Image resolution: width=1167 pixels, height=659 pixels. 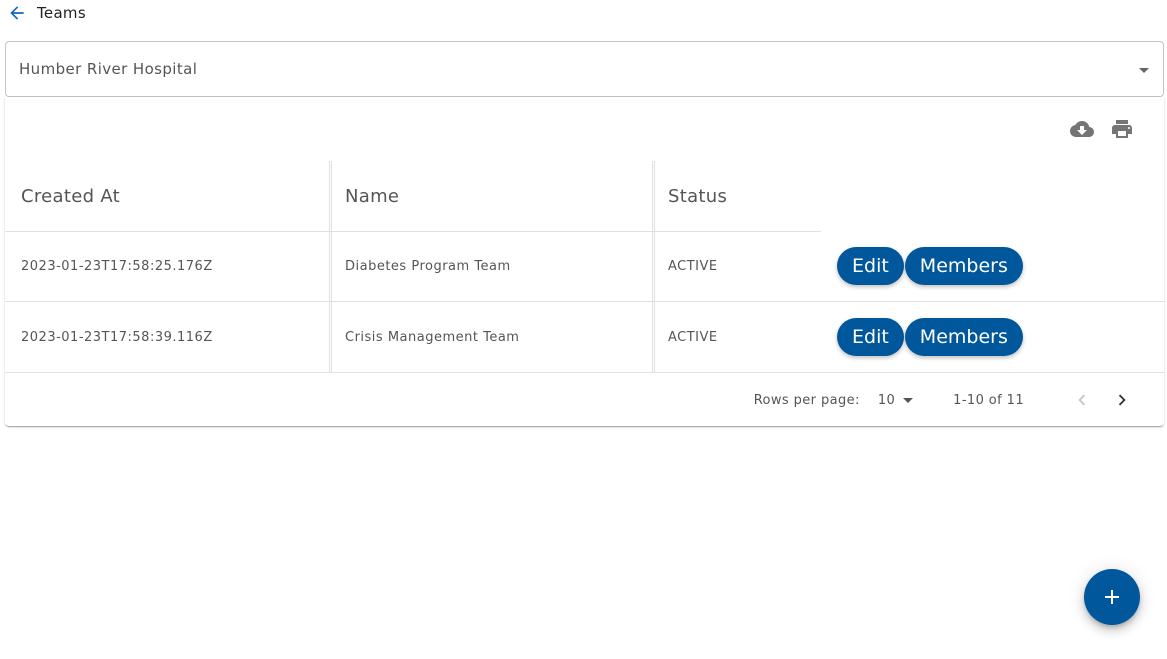 I want to click on table-pagination: Rows per page: 10 1-10 of 11, so click(x=584, y=400).